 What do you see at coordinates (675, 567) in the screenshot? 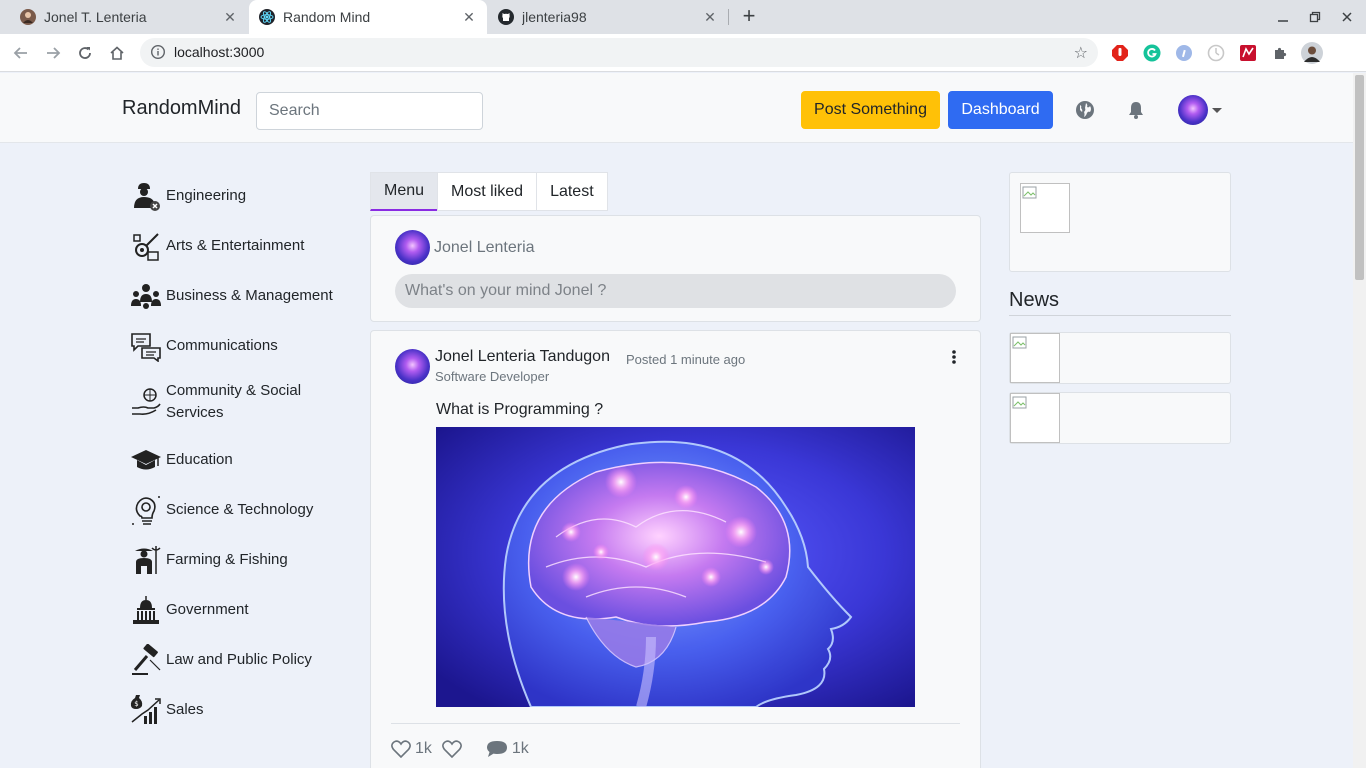
I see `post-image` at bounding box center [675, 567].